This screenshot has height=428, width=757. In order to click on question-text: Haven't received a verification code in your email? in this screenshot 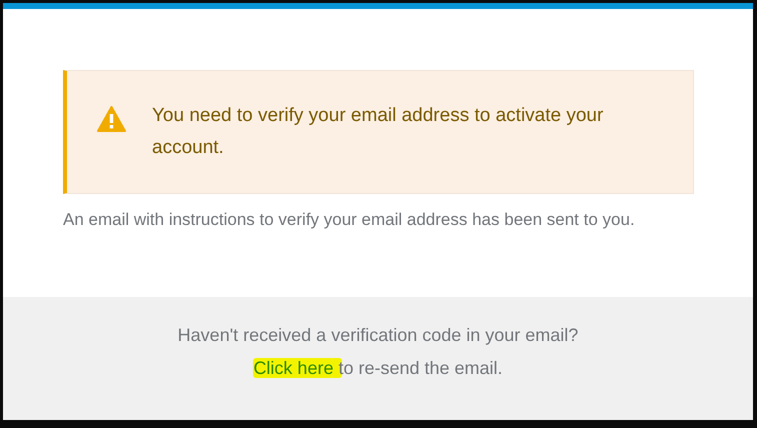, I will do `click(378, 335)`.